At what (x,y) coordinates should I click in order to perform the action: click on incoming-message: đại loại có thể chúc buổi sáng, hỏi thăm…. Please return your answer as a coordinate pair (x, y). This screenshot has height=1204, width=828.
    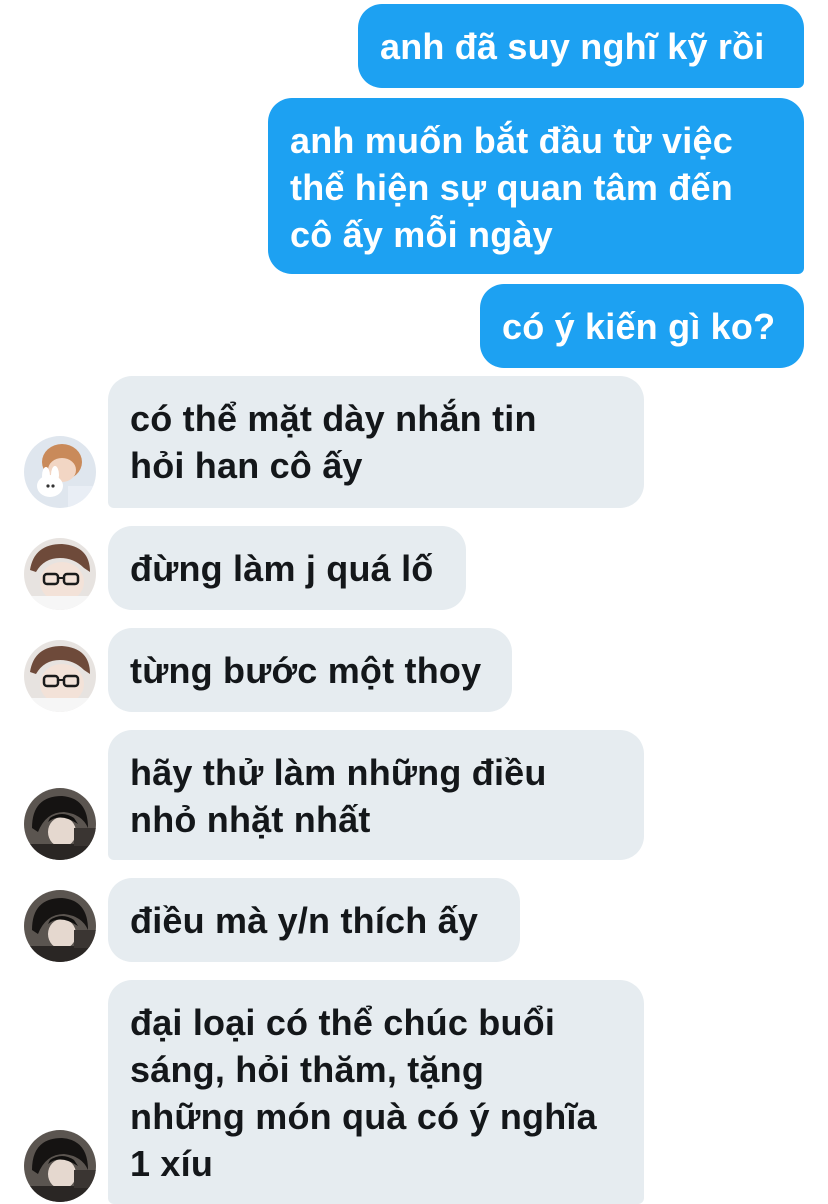
    Looking at the image, I should click on (376, 1092).